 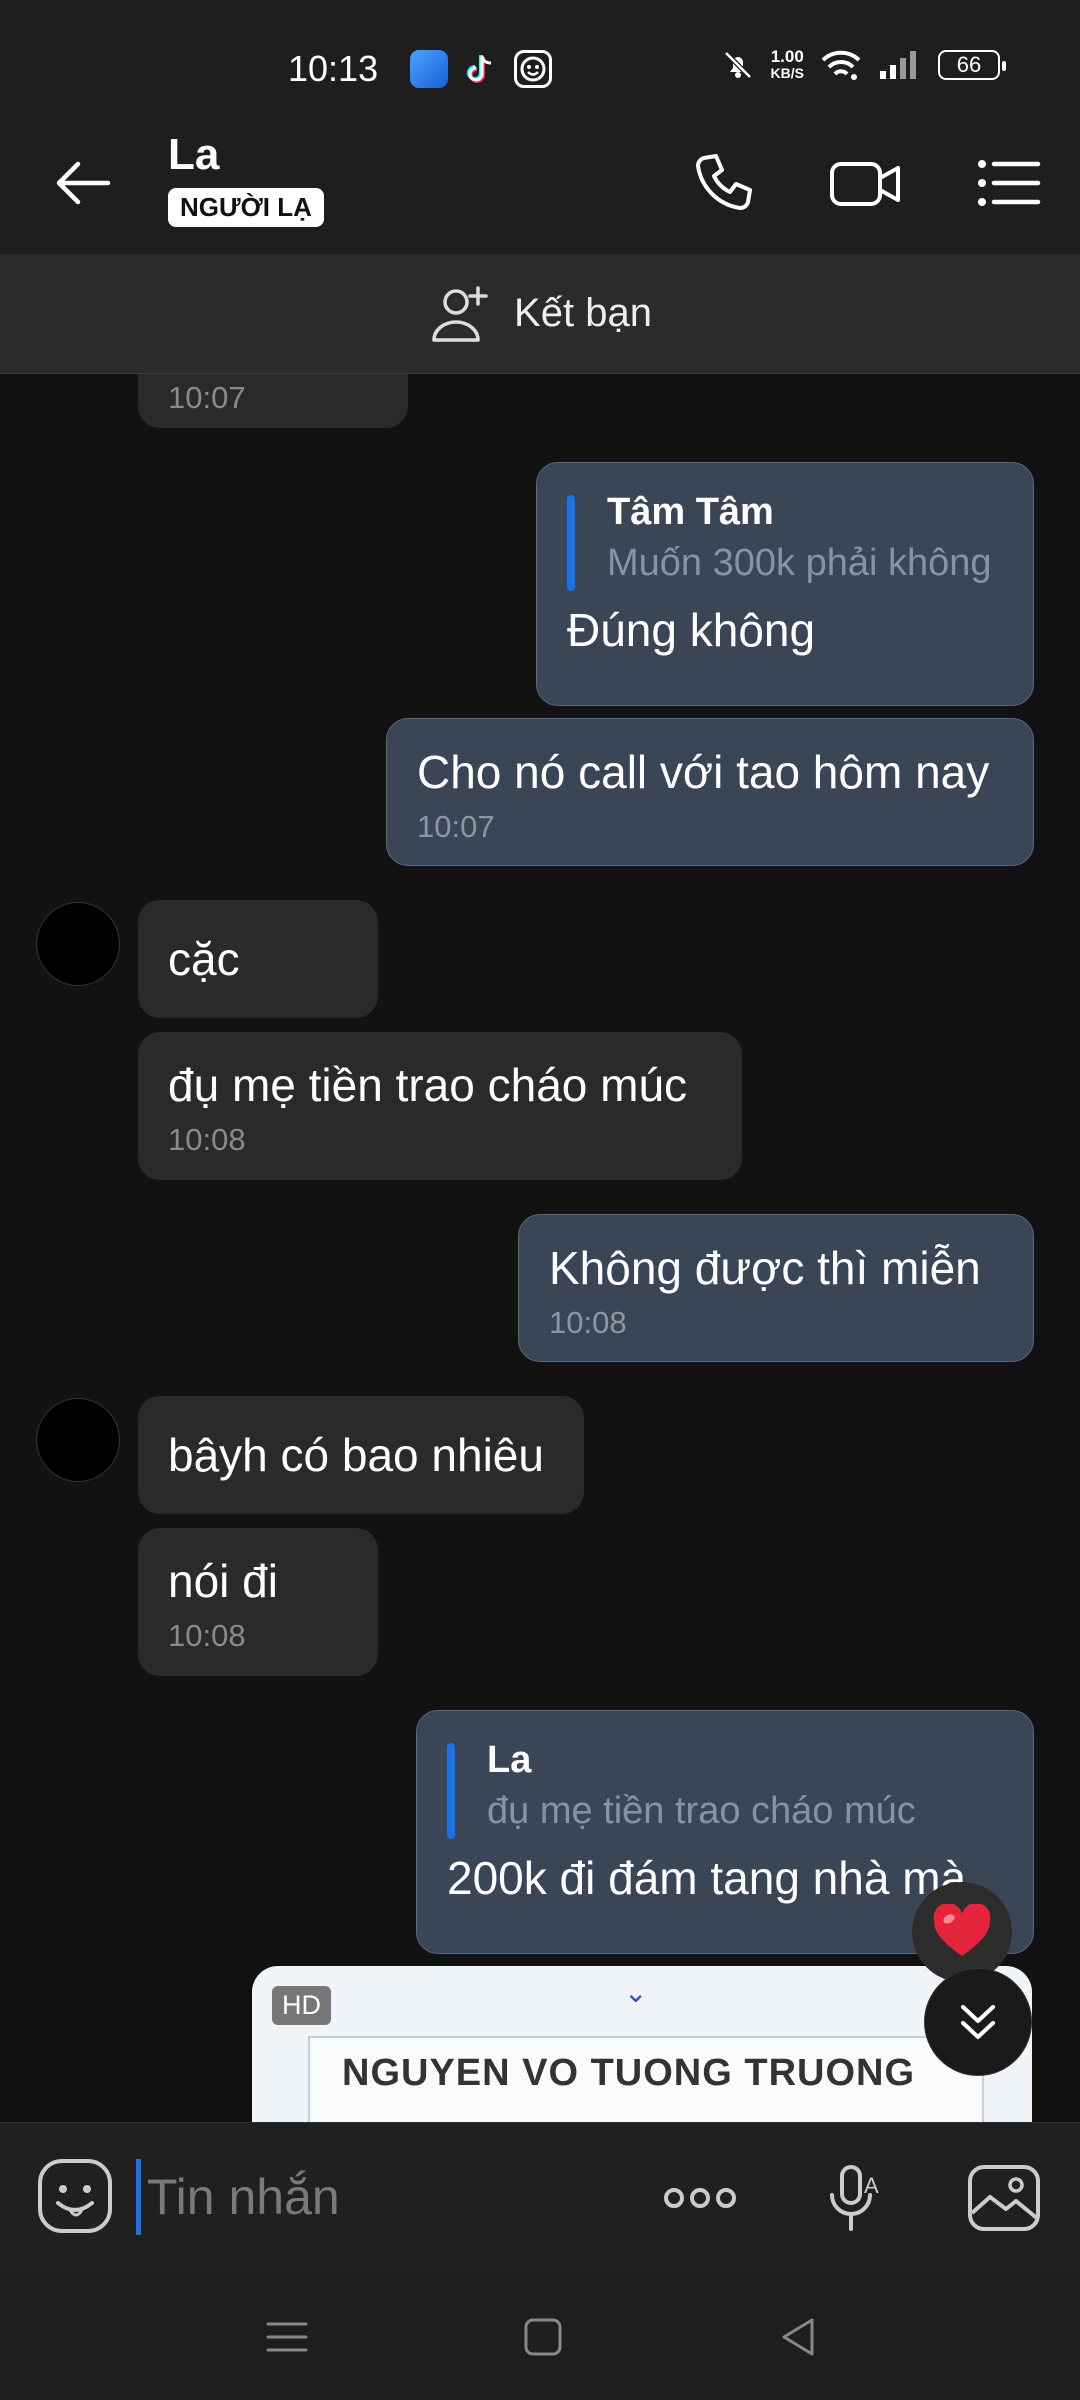 What do you see at coordinates (787, 73) in the screenshot?
I see `net-speed-unit: KB/S` at bounding box center [787, 73].